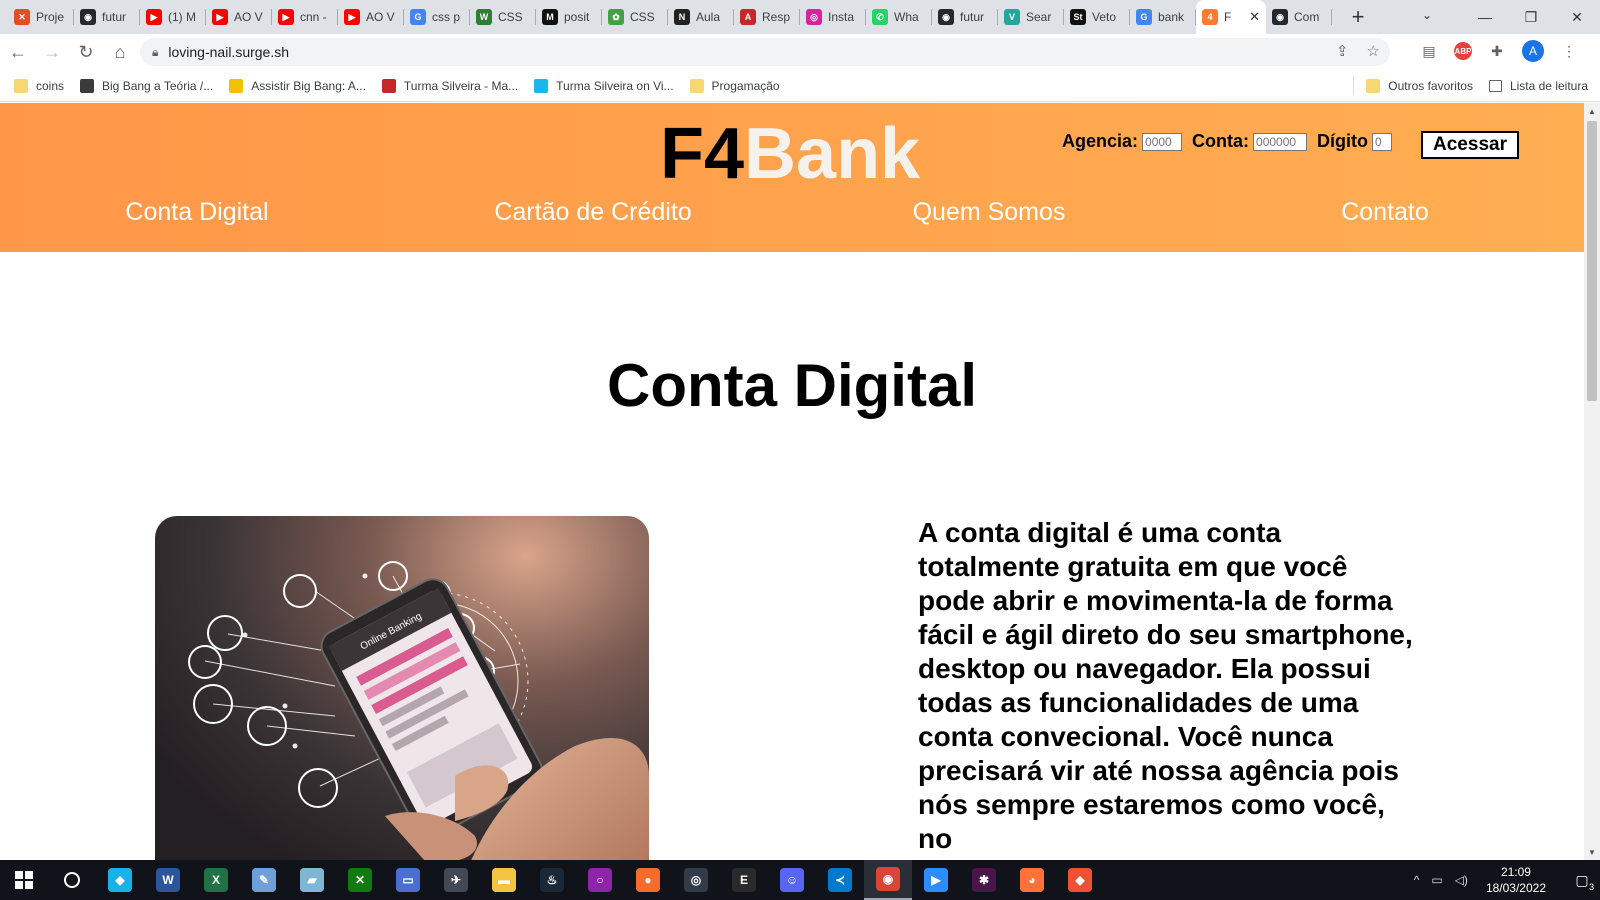 This screenshot has width=1600, height=900. I want to click on account-input, so click(1280, 141).